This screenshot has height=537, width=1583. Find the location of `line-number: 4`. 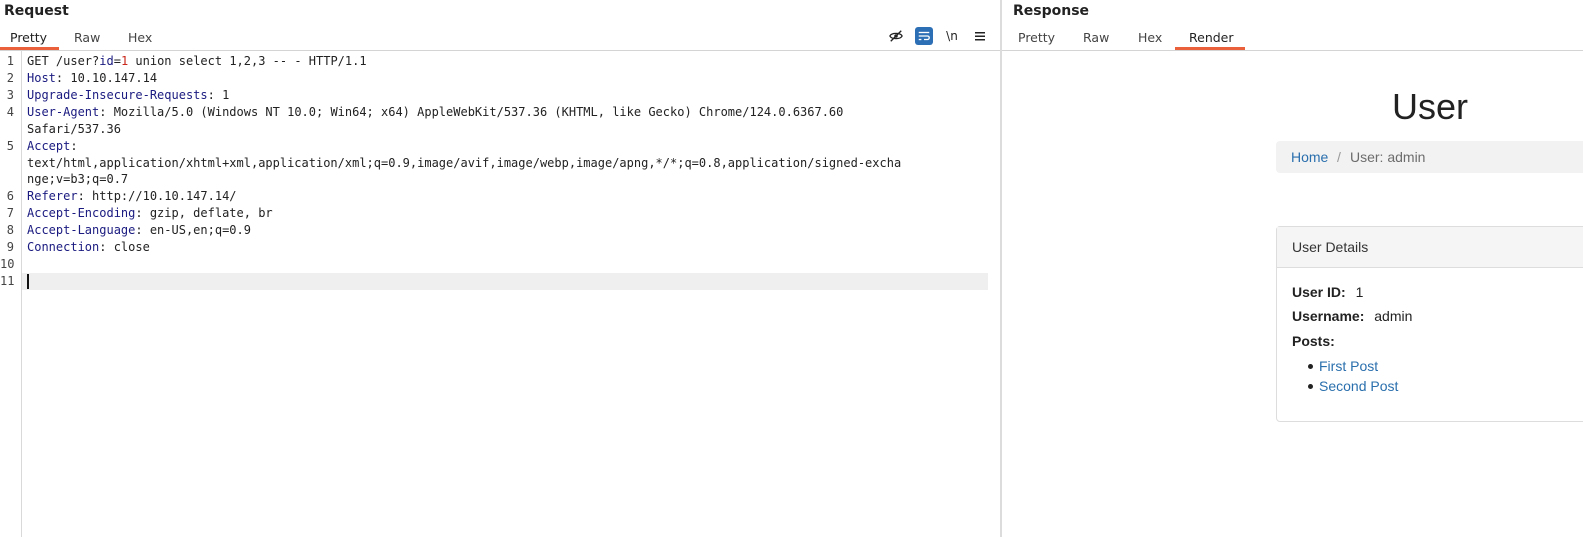

line-number: 4 is located at coordinates (10, 112).